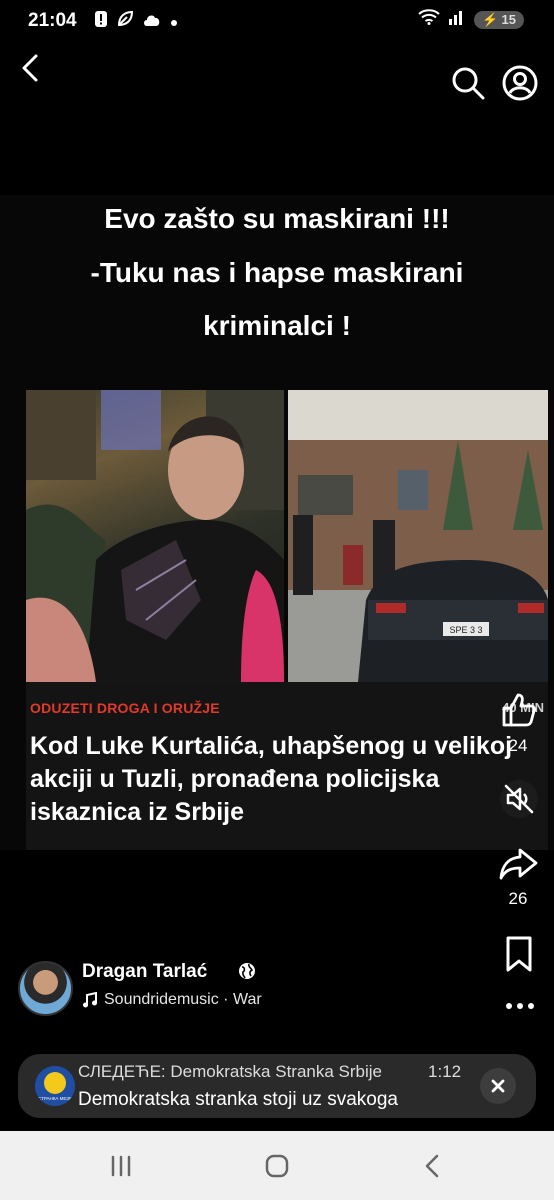 The image size is (554, 1200). What do you see at coordinates (247, 971) in the screenshot?
I see `globe-icon` at bounding box center [247, 971].